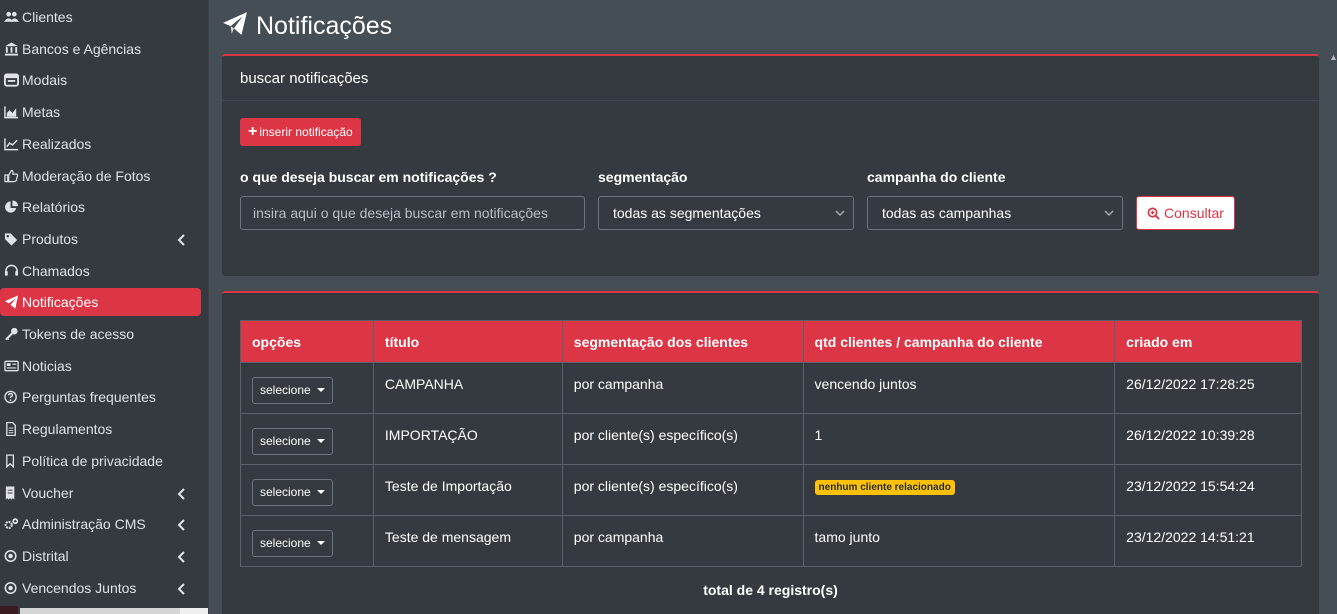 The height and width of the screenshot is (614, 1337). Describe the element at coordinates (306, 132) in the screenshot. I see `insert-notification-label: inserir notificação` at that location.